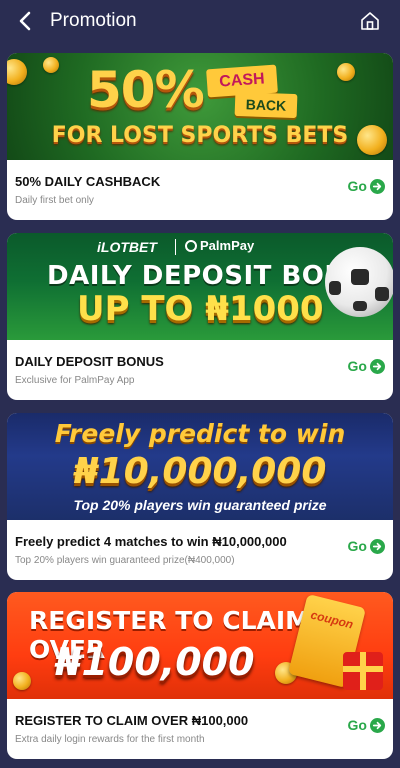 This screenshot has height=768, width=400. I want to click on top-bar: Promotion, so click(200, 21).